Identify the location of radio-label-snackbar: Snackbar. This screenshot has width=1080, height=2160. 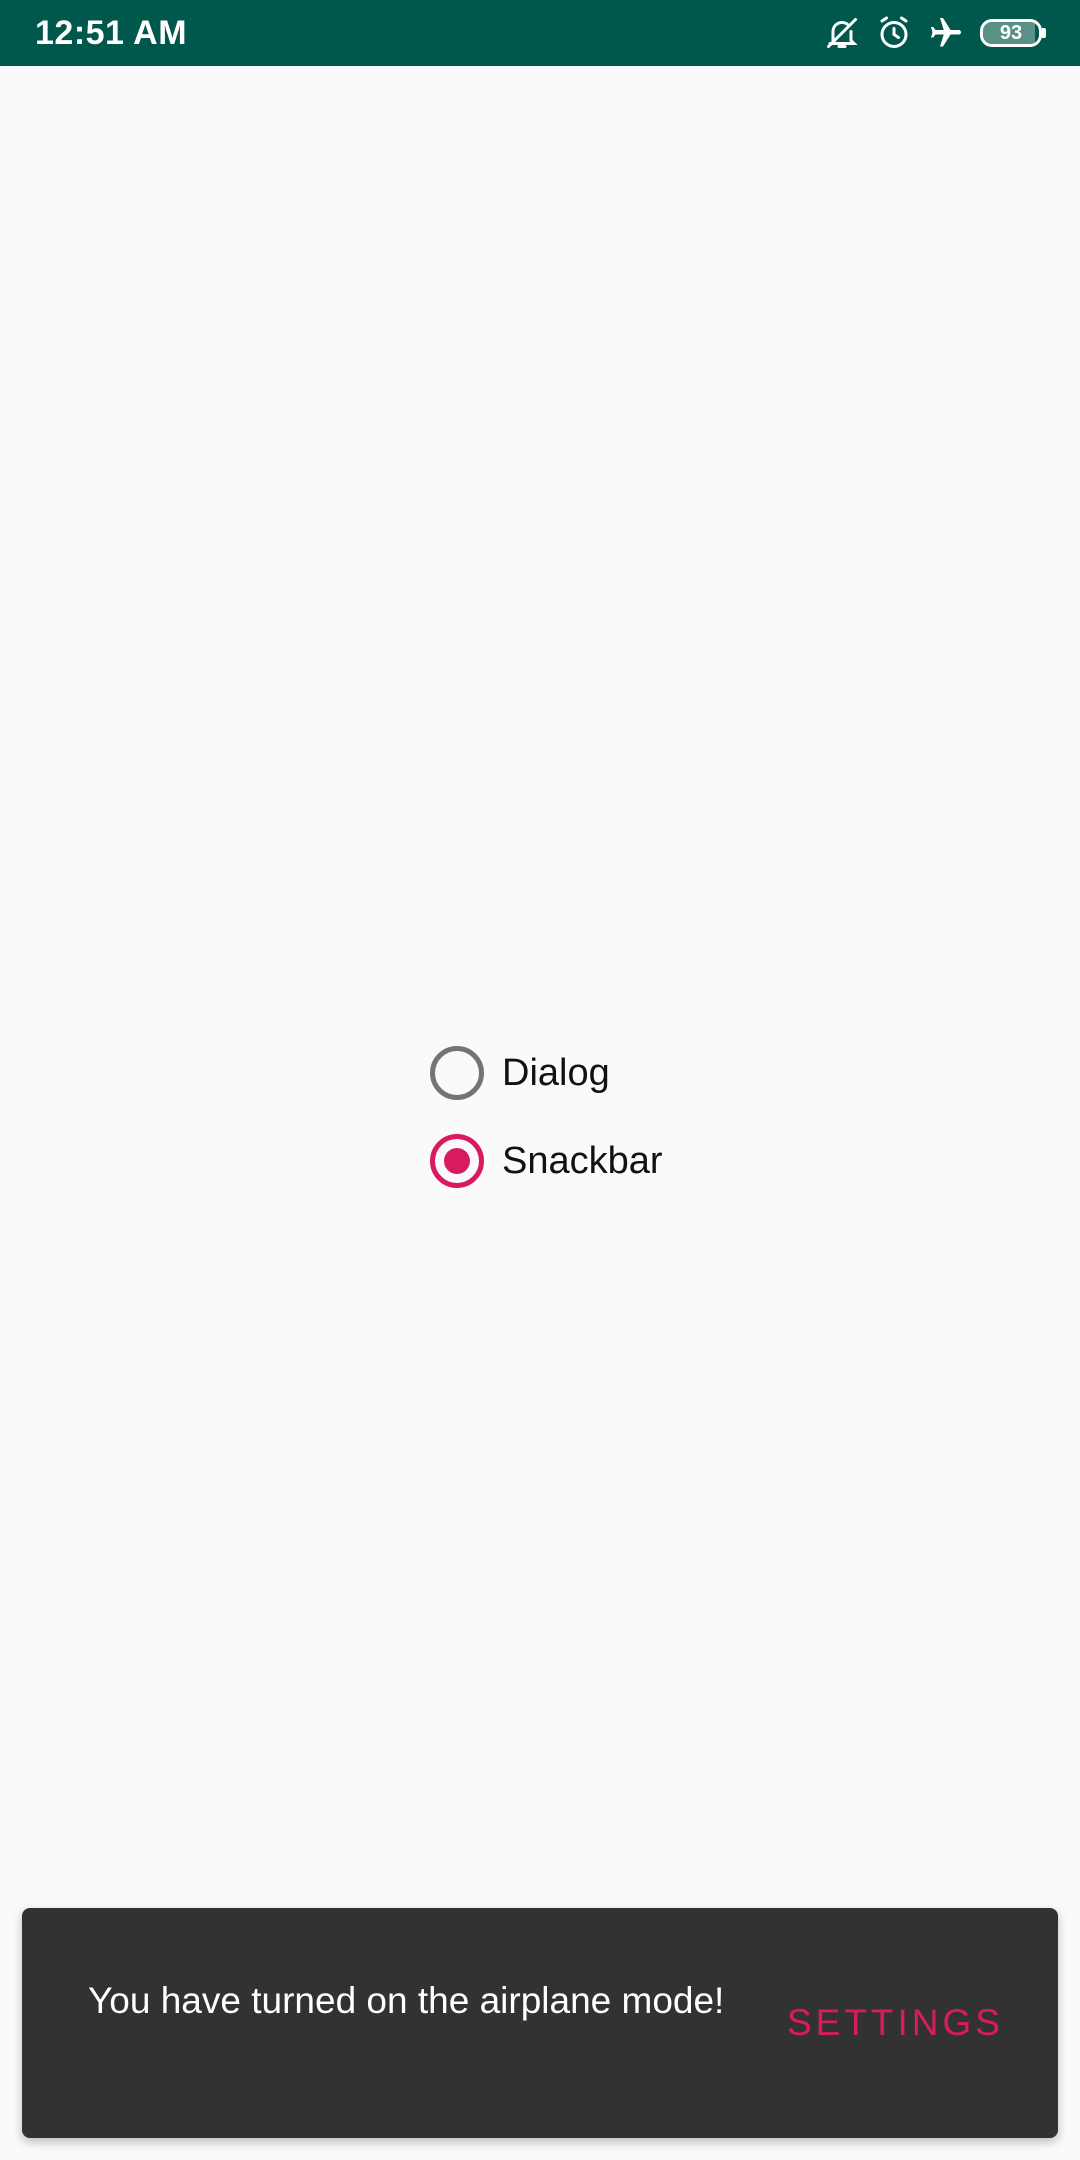
(582, 1161).